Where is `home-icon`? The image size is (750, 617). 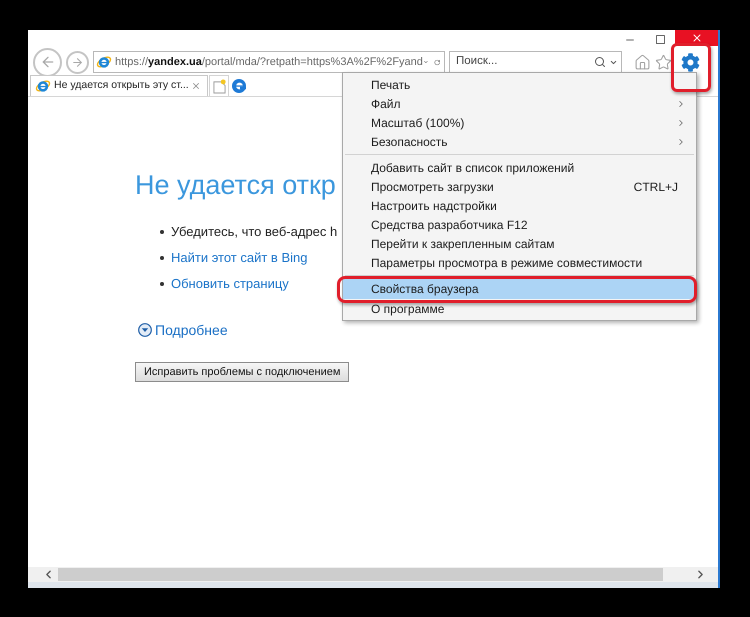
home-icon is located at coordinates (642, 62).